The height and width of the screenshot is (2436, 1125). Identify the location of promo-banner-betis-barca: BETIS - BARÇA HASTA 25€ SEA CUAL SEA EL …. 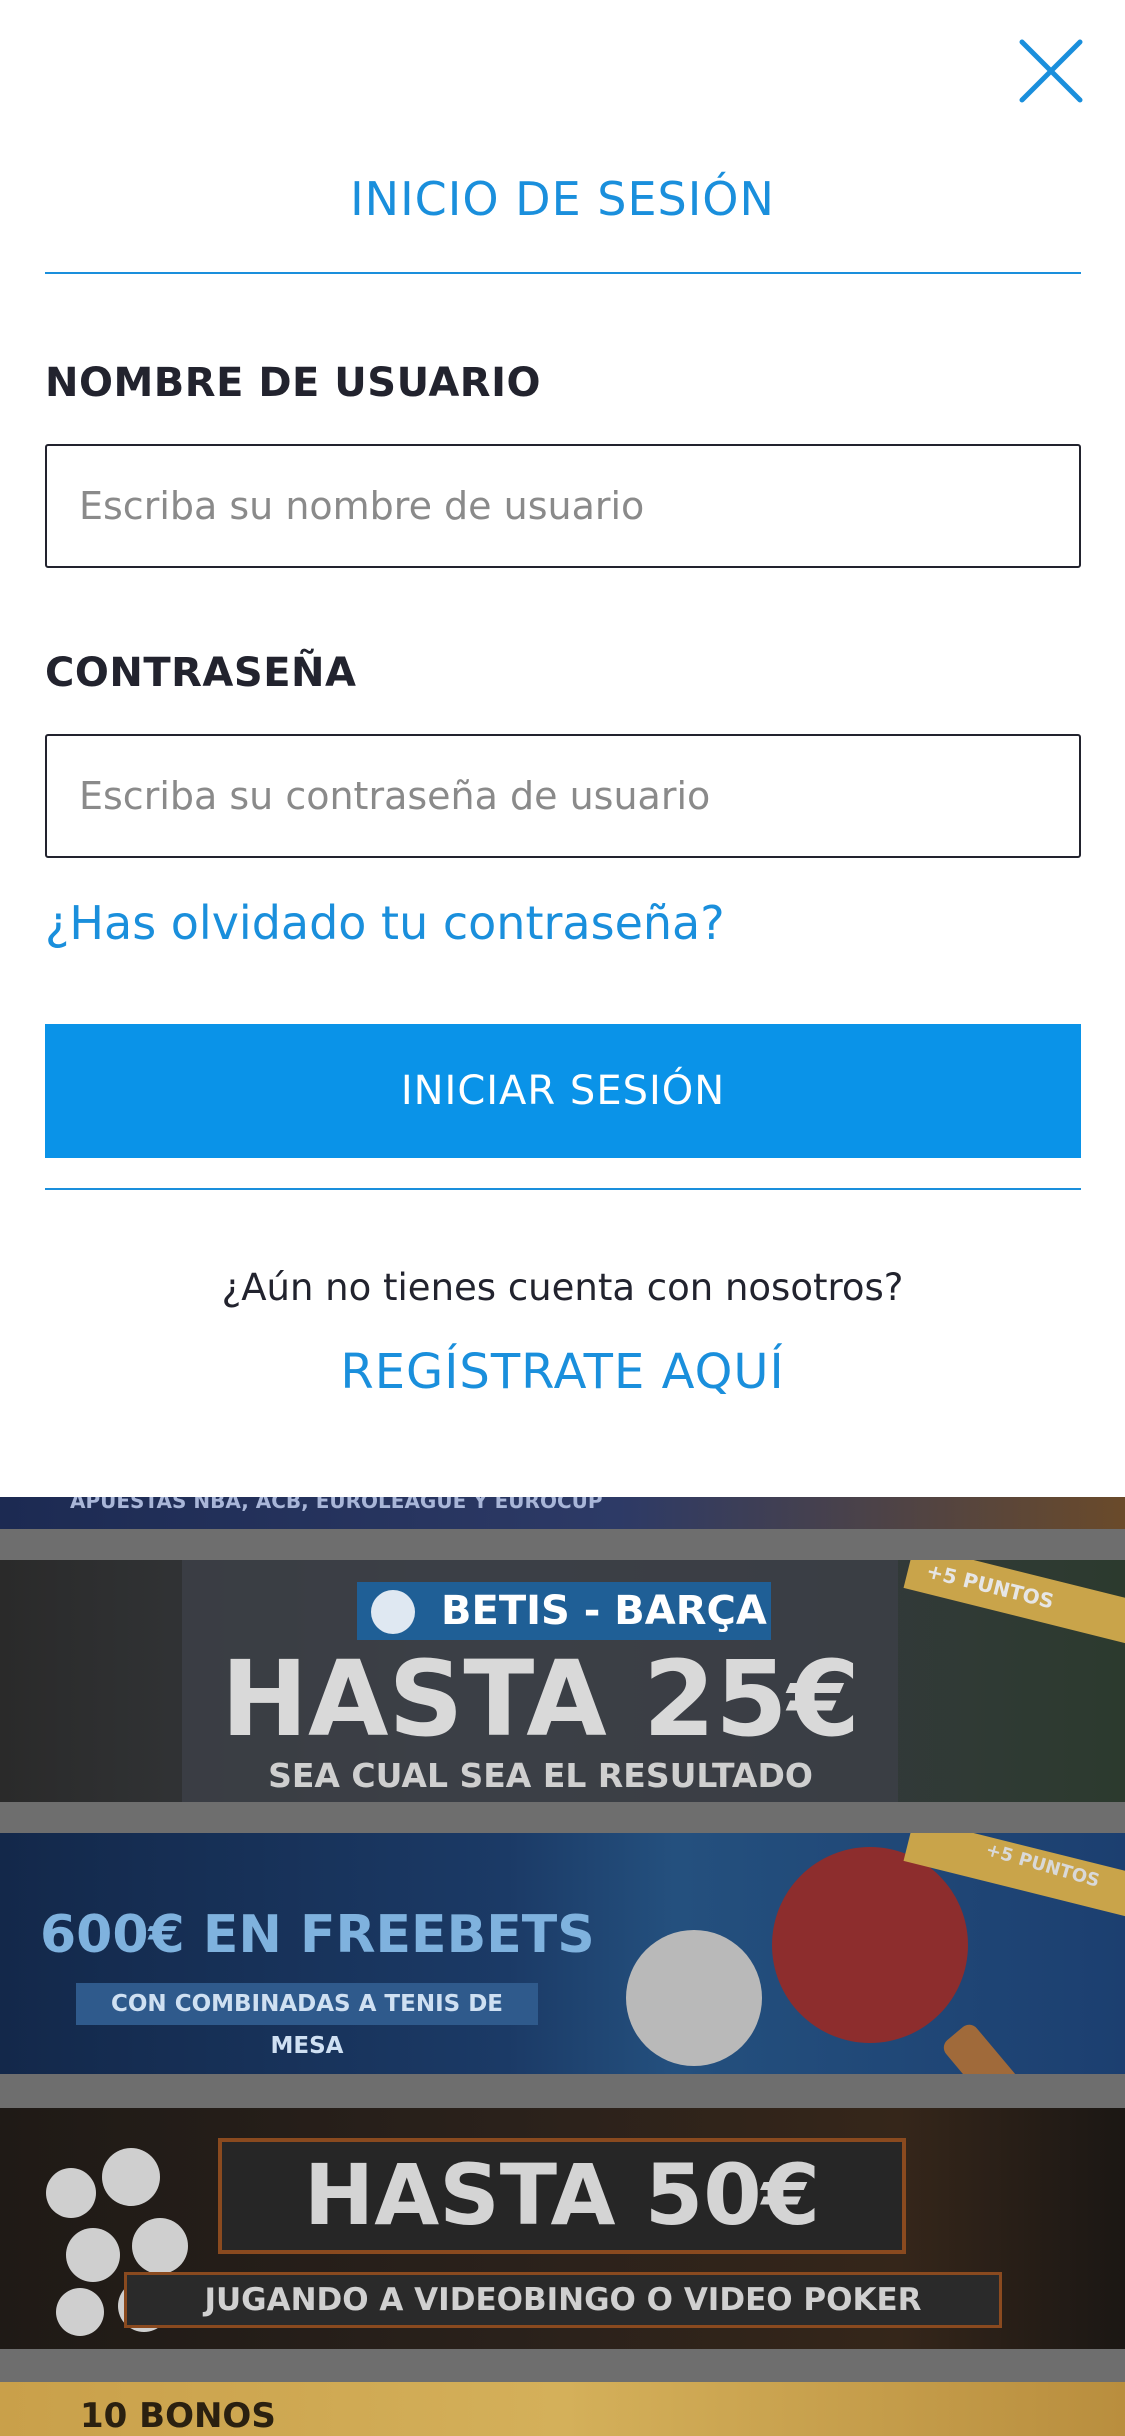
(562, 1681).